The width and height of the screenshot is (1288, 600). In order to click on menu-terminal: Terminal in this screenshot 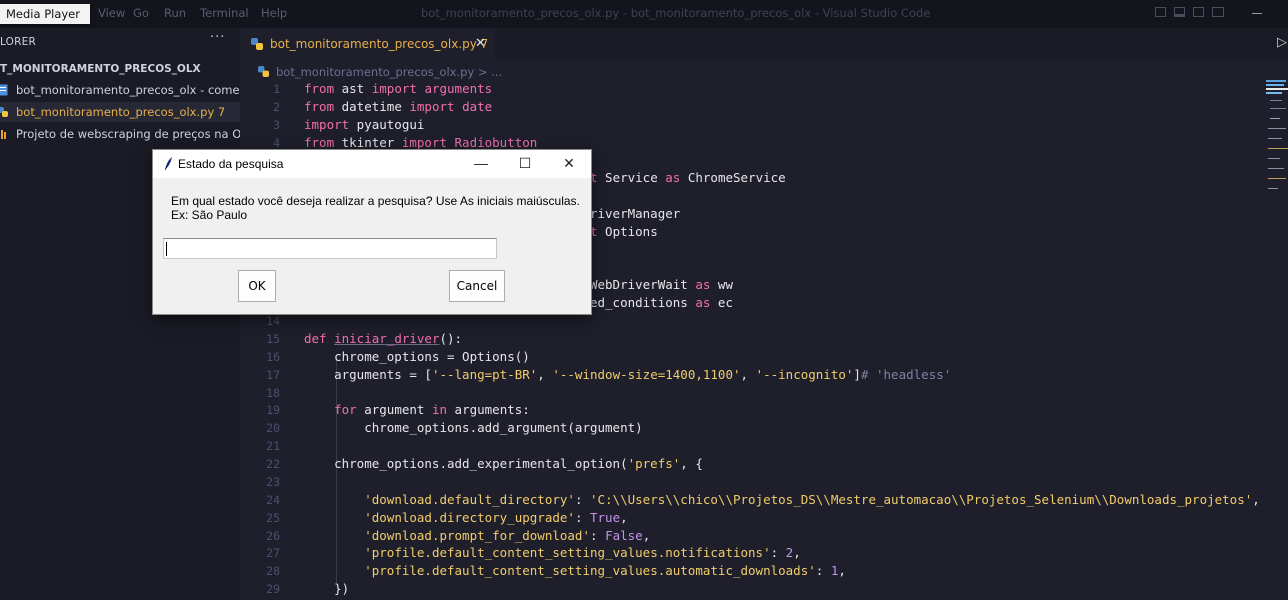, I will do `click(224, 13)`.